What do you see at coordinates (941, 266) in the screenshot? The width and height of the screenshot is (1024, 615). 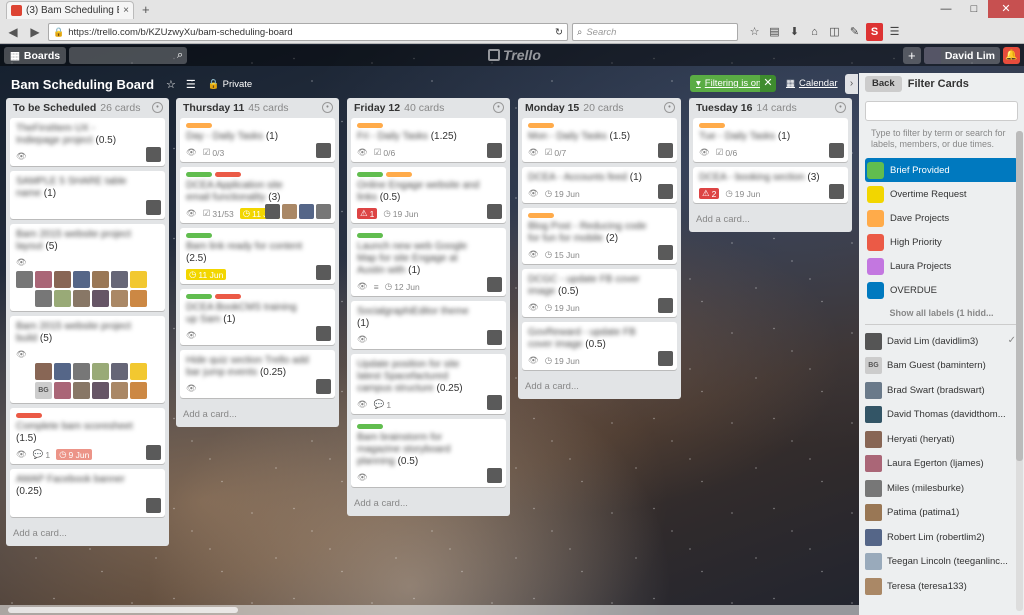 I see `filter-label-laura-projects: Laura Projects` at bounding box center [941, 266].